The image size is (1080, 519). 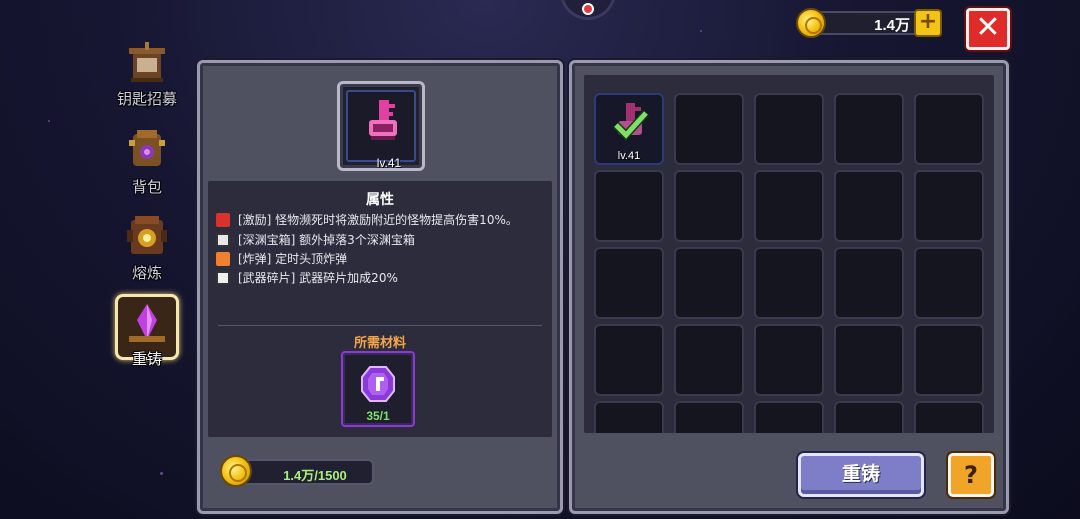 I want to click on sidebar-item-key-recruit: 钥匙招募, so click(x=147, y=78).